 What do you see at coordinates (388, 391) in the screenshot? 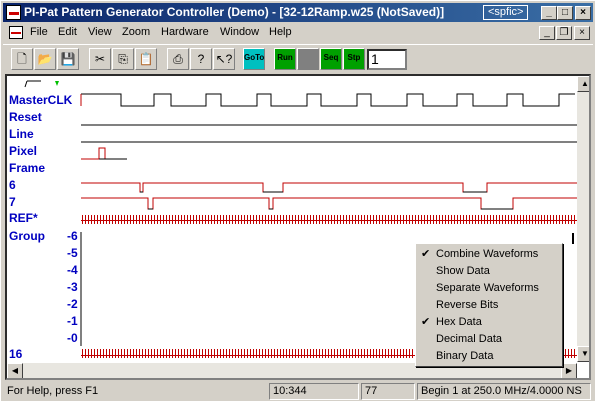
I see `status-count: 77` at bounding box center [388, 391].